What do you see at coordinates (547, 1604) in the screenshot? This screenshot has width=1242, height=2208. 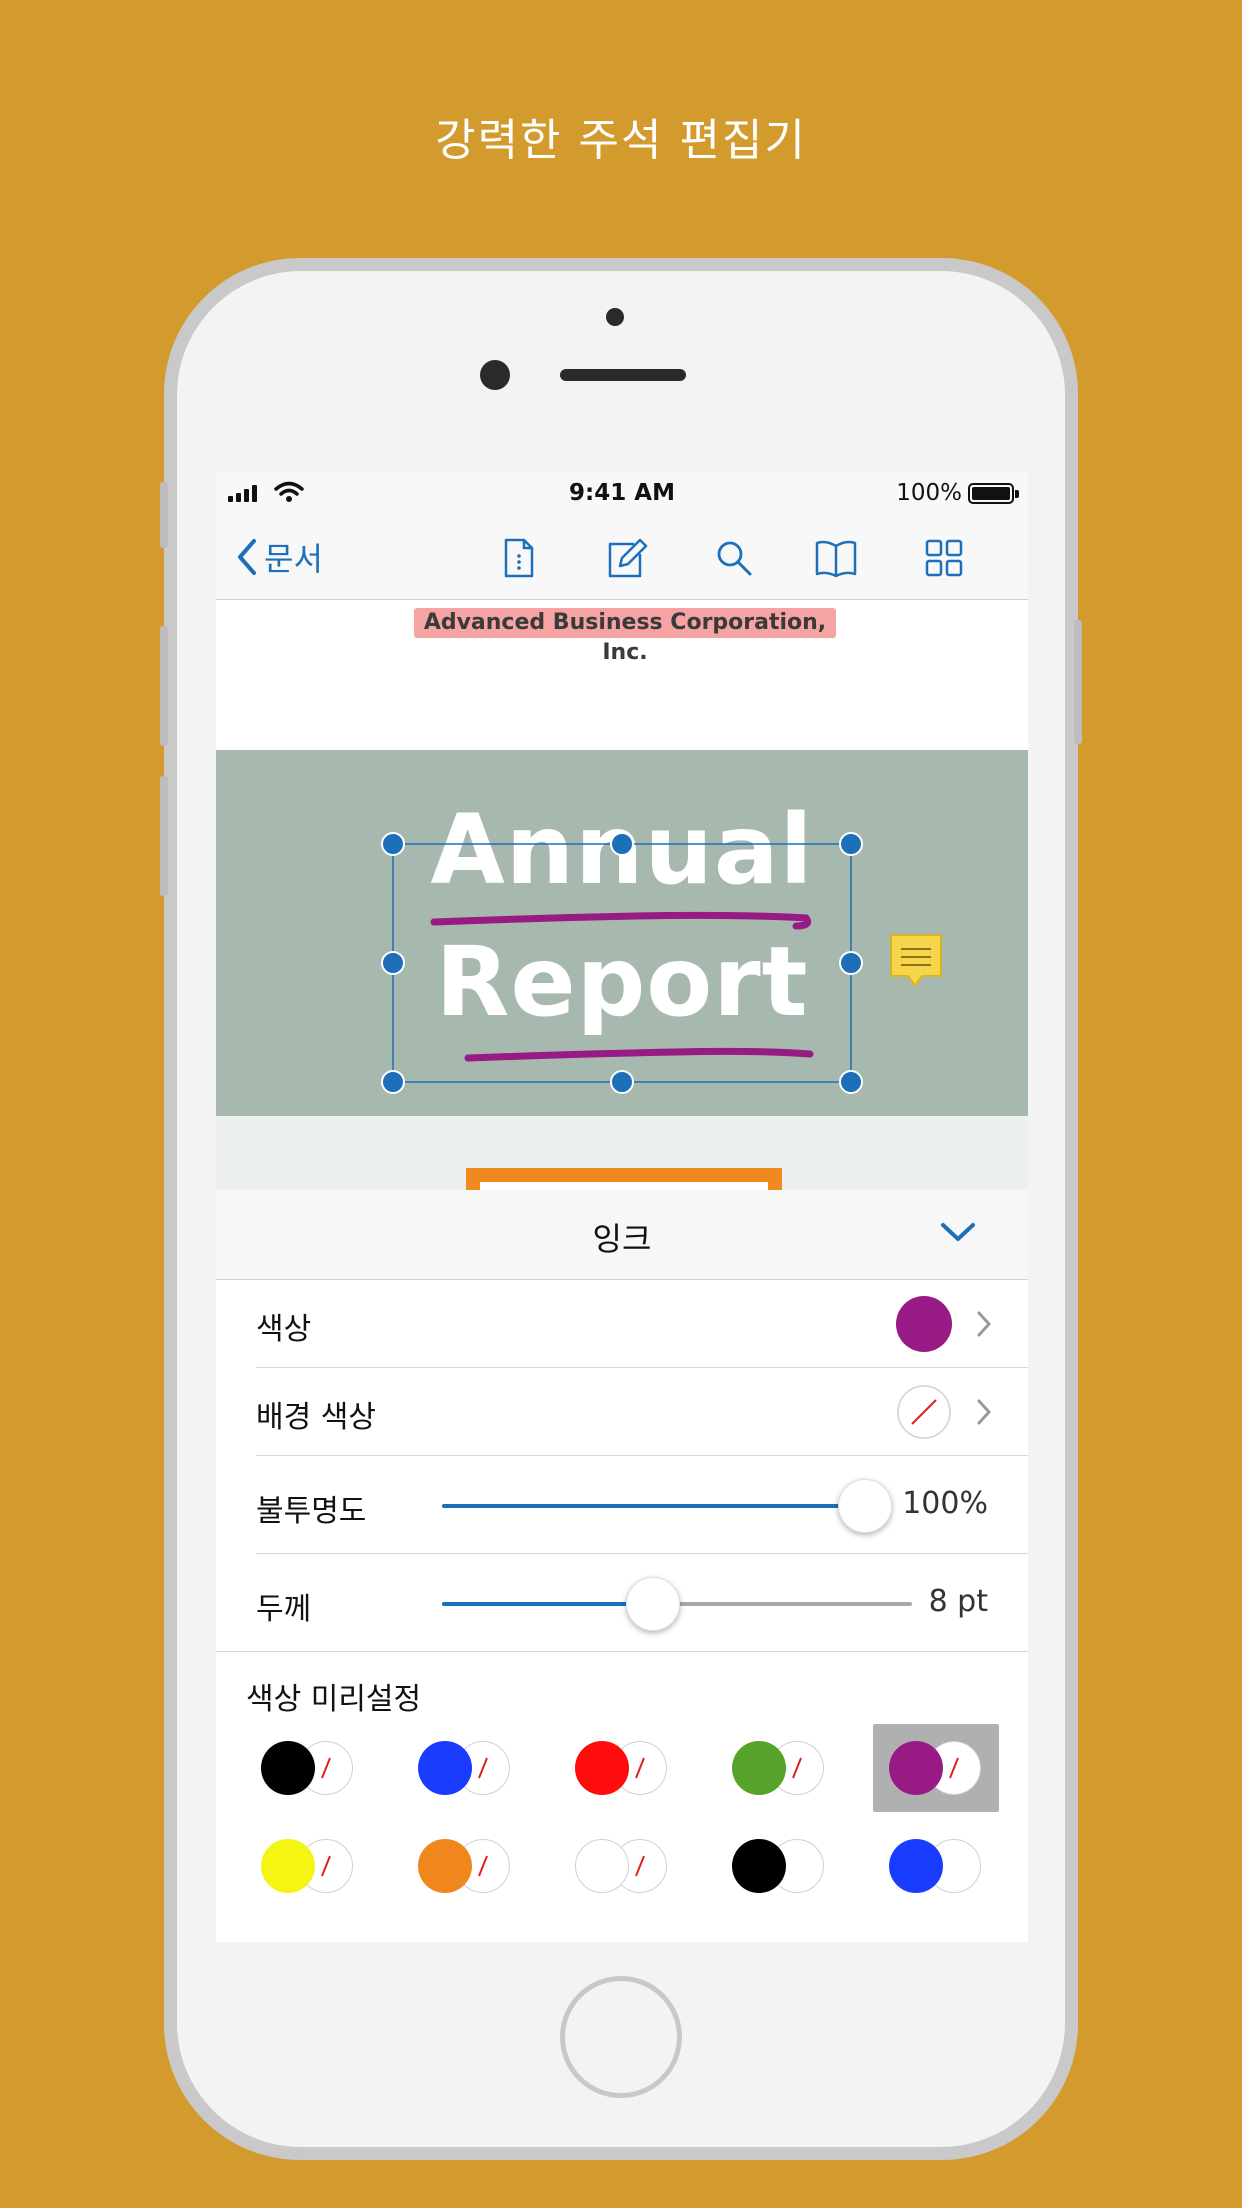 I see `thickness-slider-fill` at bounding box center [547, 1604].